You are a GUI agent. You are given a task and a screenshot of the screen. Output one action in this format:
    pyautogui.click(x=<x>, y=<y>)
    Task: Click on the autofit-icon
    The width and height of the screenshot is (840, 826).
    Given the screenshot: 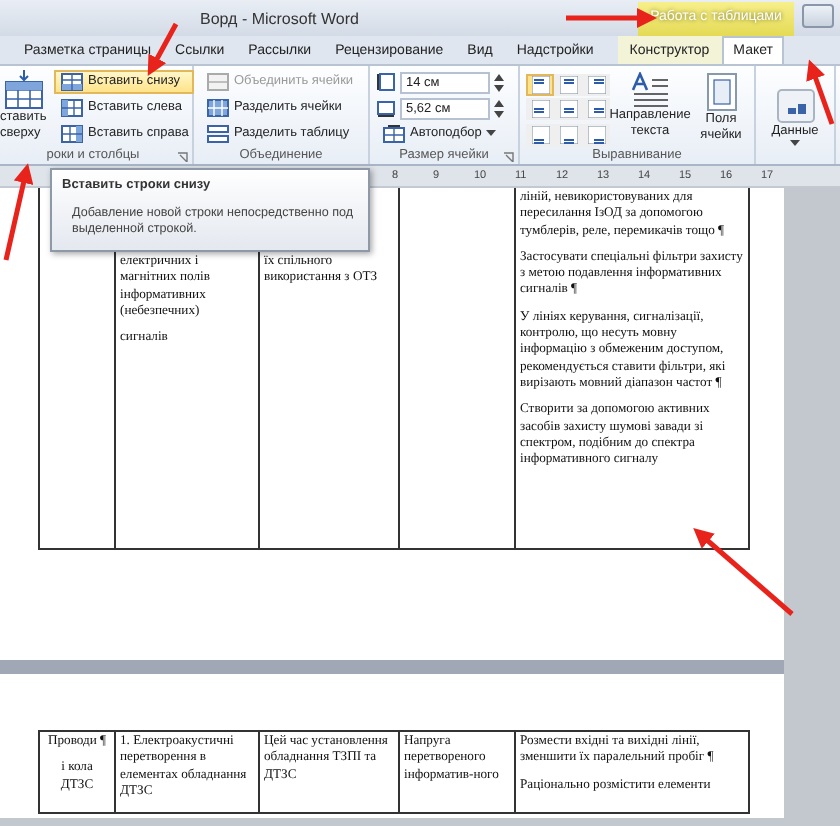 What is the action you would take?
    pyautogui.click(x=394, y=134)
    